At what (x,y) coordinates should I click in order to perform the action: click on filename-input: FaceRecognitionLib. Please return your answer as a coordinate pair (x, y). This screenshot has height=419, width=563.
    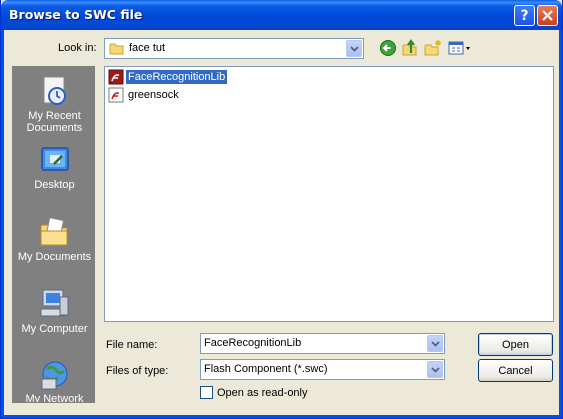
    Looking at the image, I should click on (322, 343).